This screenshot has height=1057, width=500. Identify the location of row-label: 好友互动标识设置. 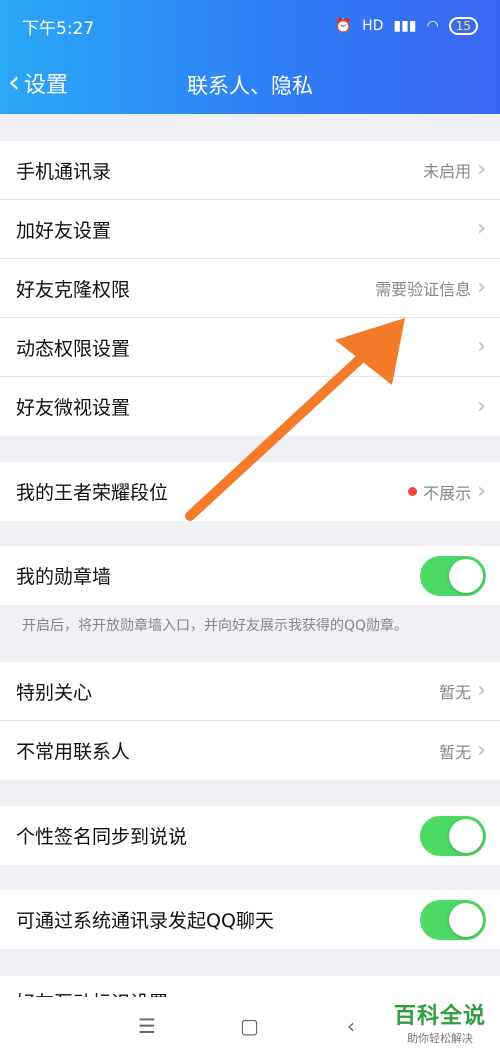
(92, 992).